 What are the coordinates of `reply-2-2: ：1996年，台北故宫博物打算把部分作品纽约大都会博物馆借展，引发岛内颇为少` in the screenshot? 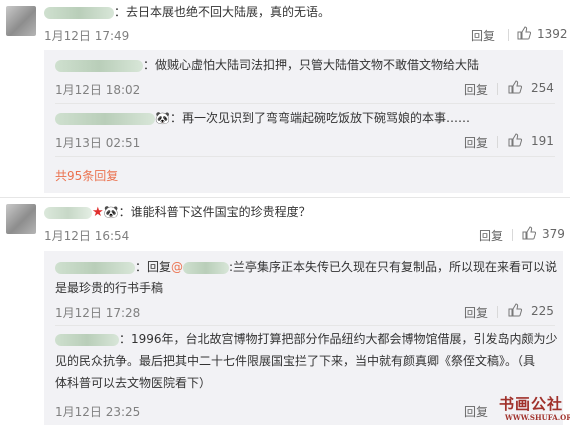 It's located at (306, 339).